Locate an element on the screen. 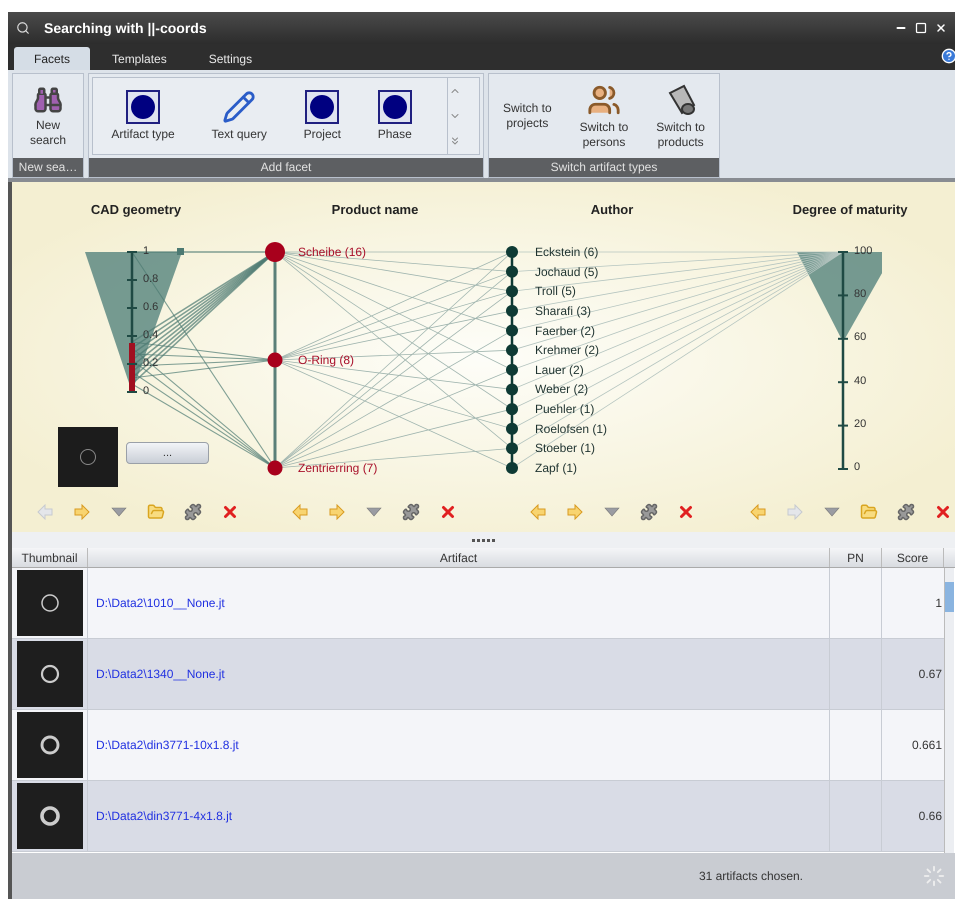  binoculars-icon is located at coordinates (48, 99).